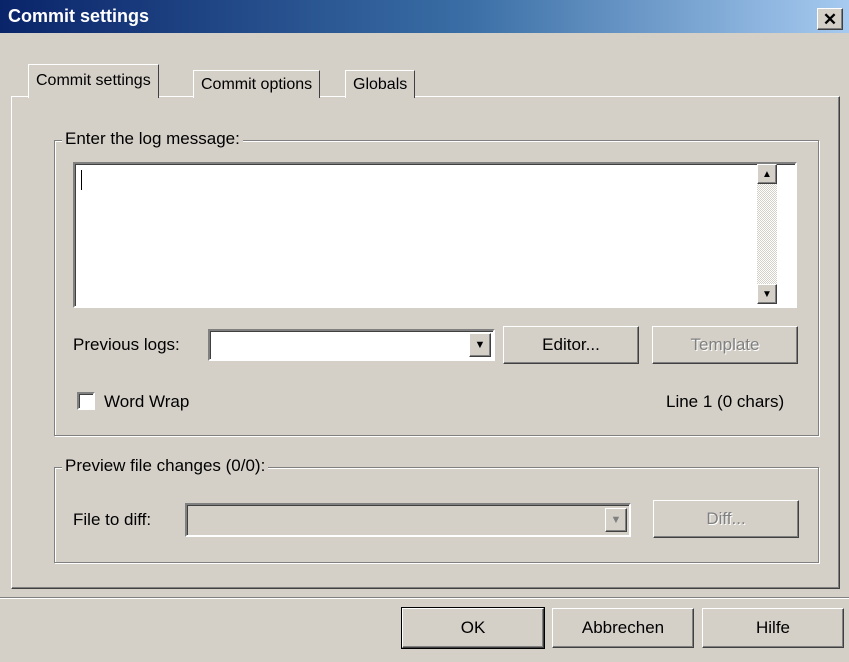  I want to click on tab-label: Commit settings, so click(93, 80).